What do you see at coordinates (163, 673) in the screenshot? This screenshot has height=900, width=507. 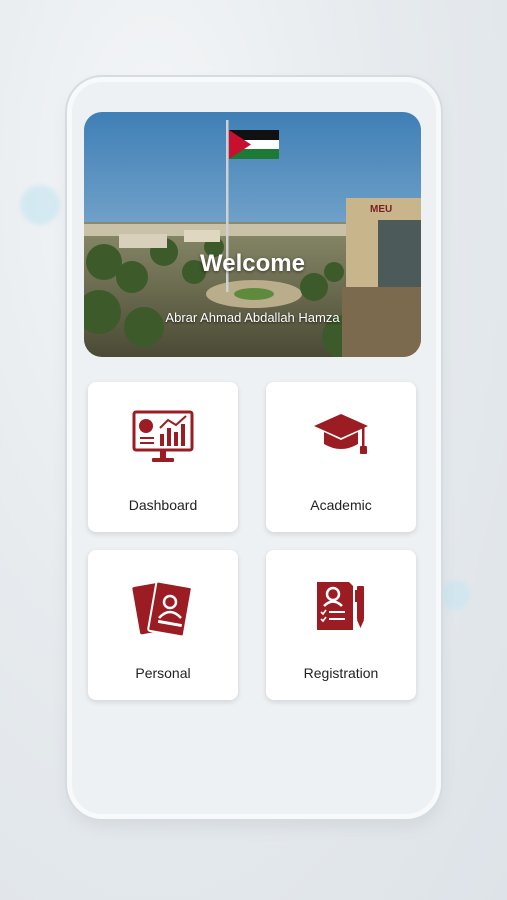 I see `personal-label: Personal` at bounding box center [163, 673].